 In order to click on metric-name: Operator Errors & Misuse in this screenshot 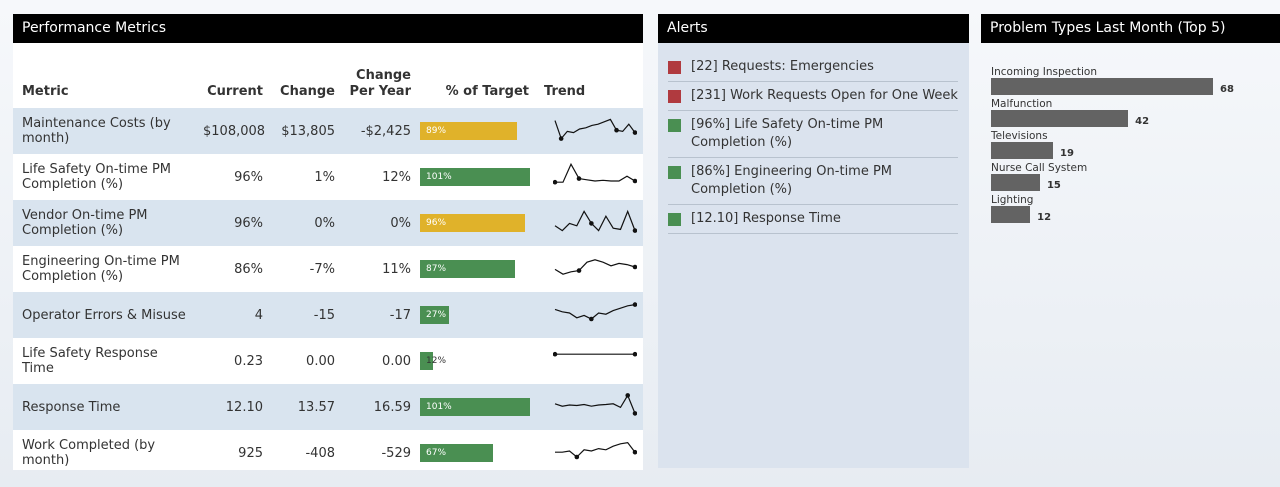, I will do `click(105, 315)`.